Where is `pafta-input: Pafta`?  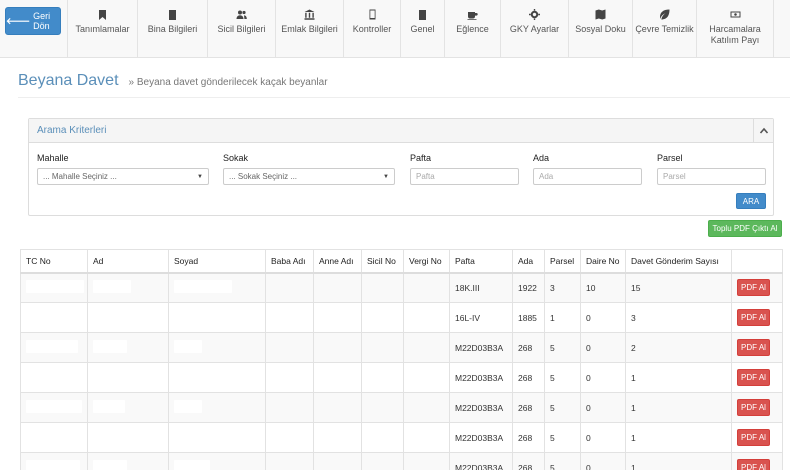
pafta-input: Pafta is located at coordinates (464, 176).